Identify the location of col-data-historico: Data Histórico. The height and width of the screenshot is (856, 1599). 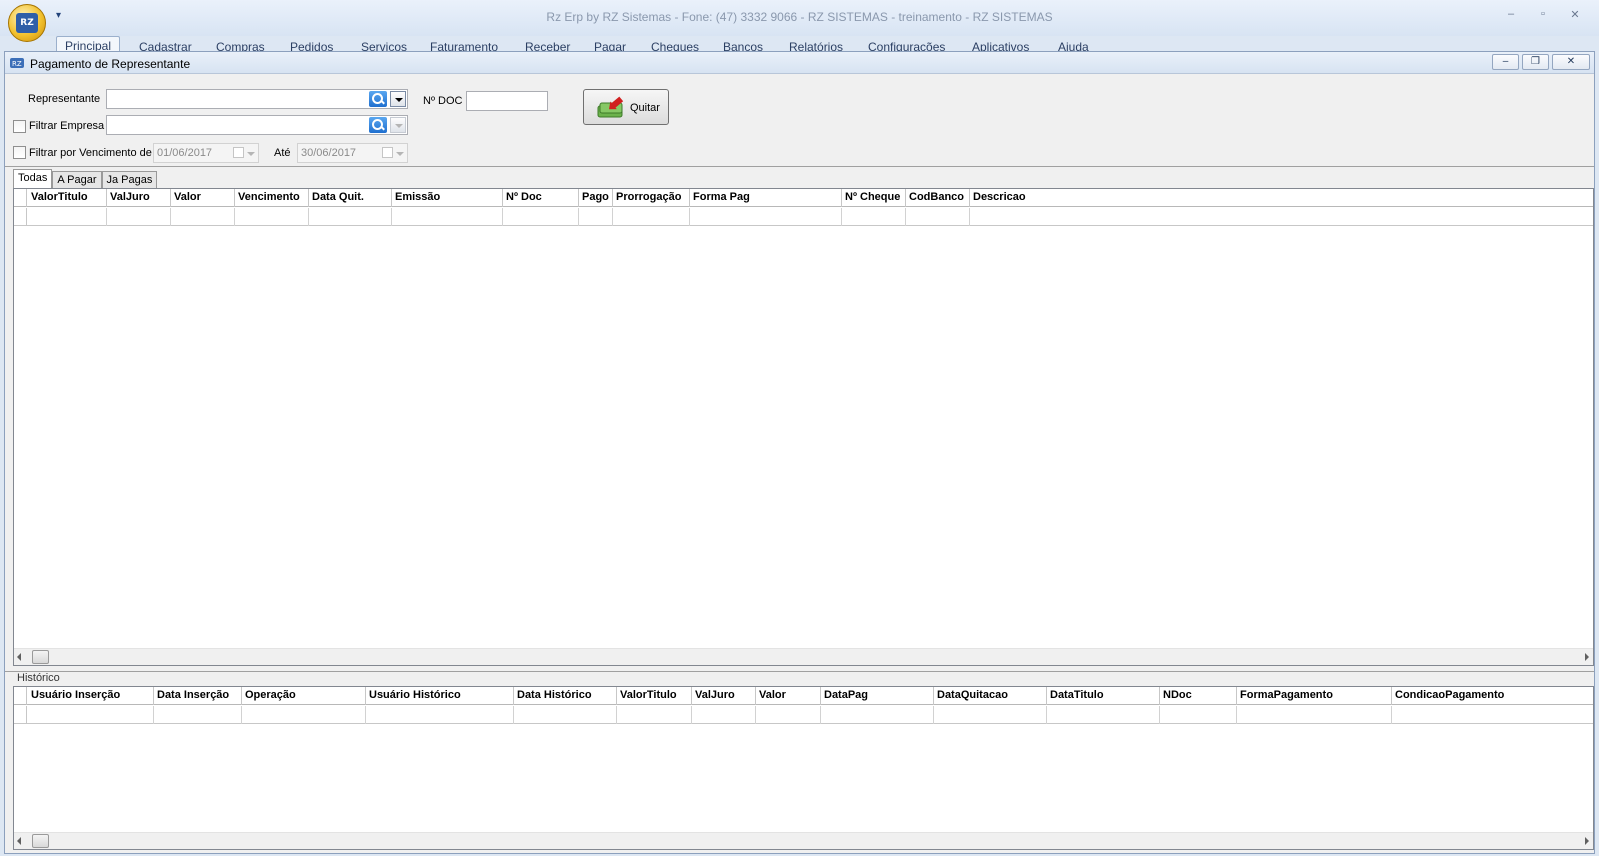
(565, 696).